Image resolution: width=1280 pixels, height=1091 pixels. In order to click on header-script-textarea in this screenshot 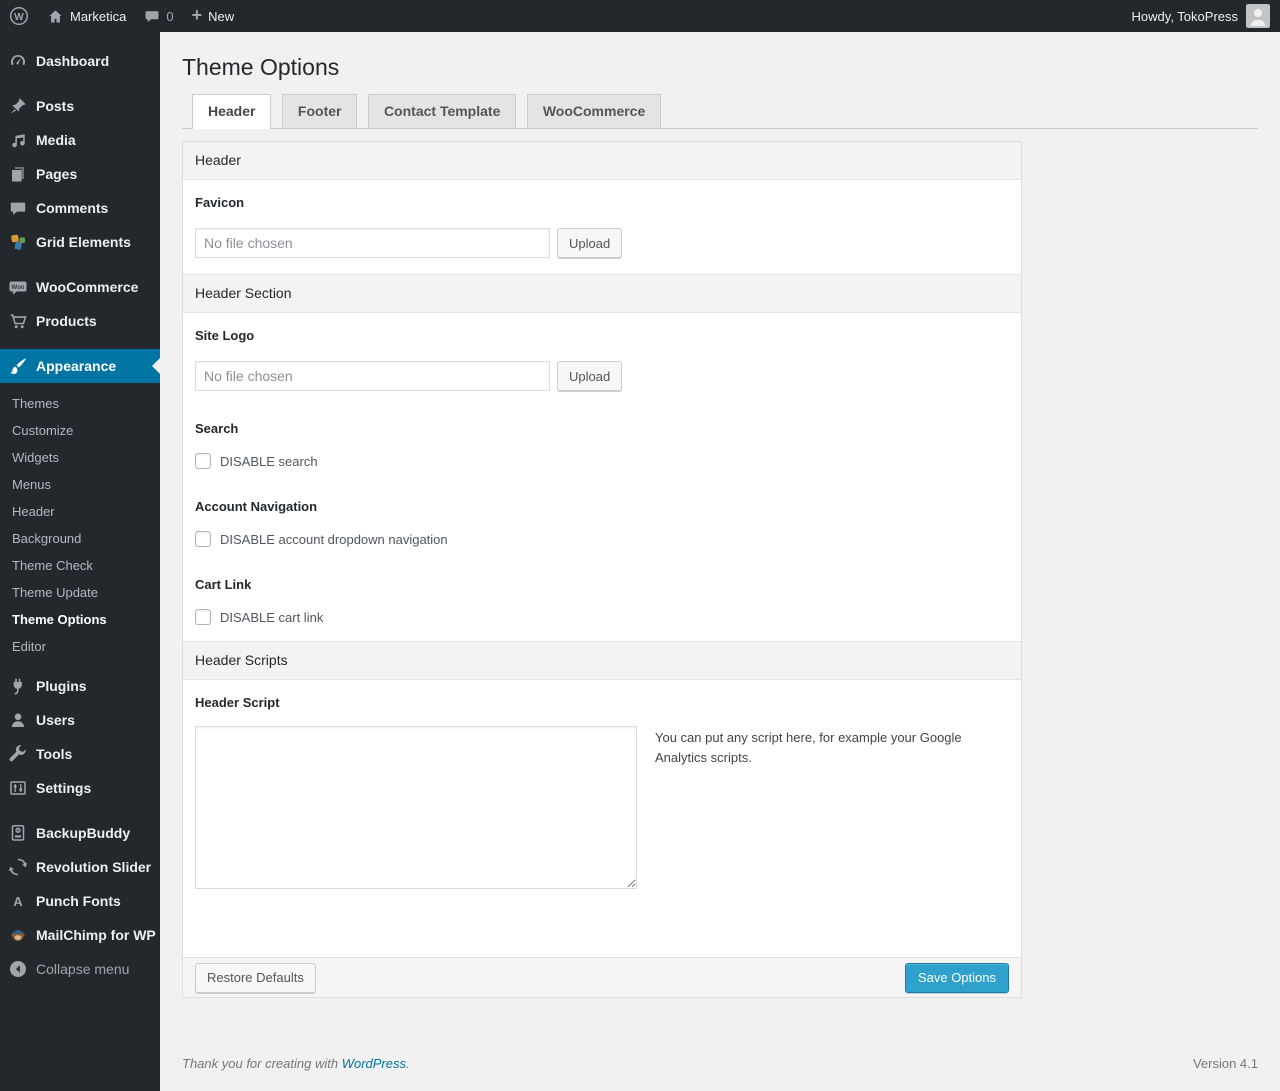, I will do `click(416, 807)`.